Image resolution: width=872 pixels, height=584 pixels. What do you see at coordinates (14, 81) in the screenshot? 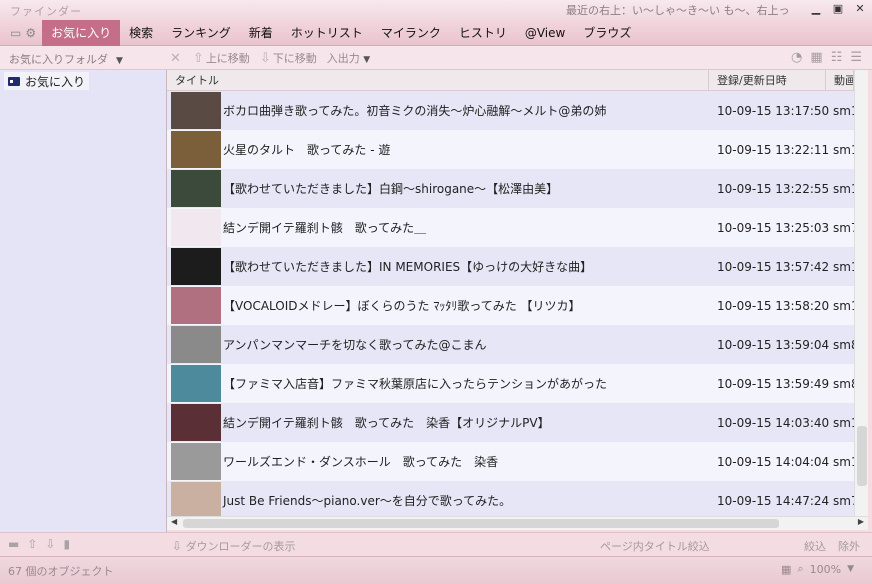
I see `folder-icon` at bounding box center [14, 81].